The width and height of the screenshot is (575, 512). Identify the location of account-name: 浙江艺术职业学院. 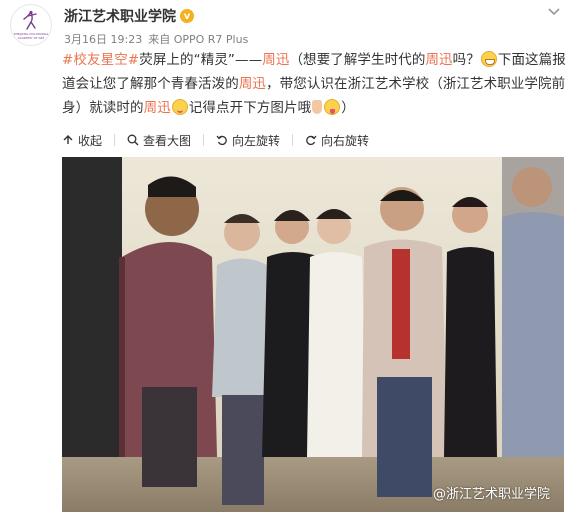
(120, 16).